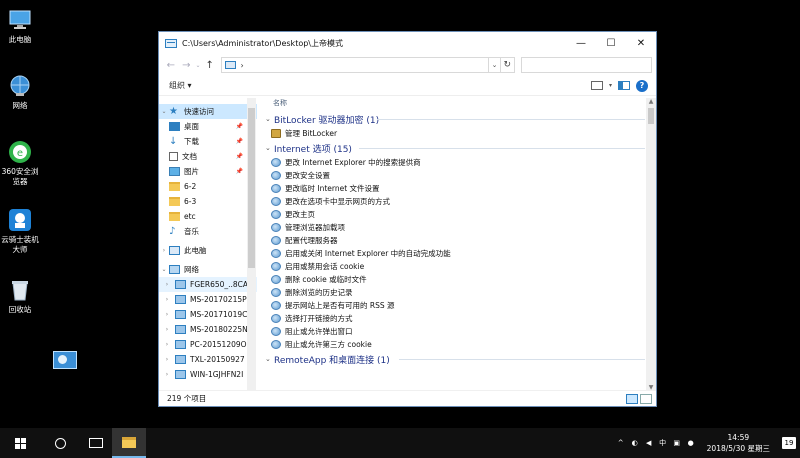 This screenshot has width=800, height=458. Describe the element at coordinates (452, 305) in the screenshot. I see `list-item: 提示网站上是否有可用的 RSS 源` at that location.